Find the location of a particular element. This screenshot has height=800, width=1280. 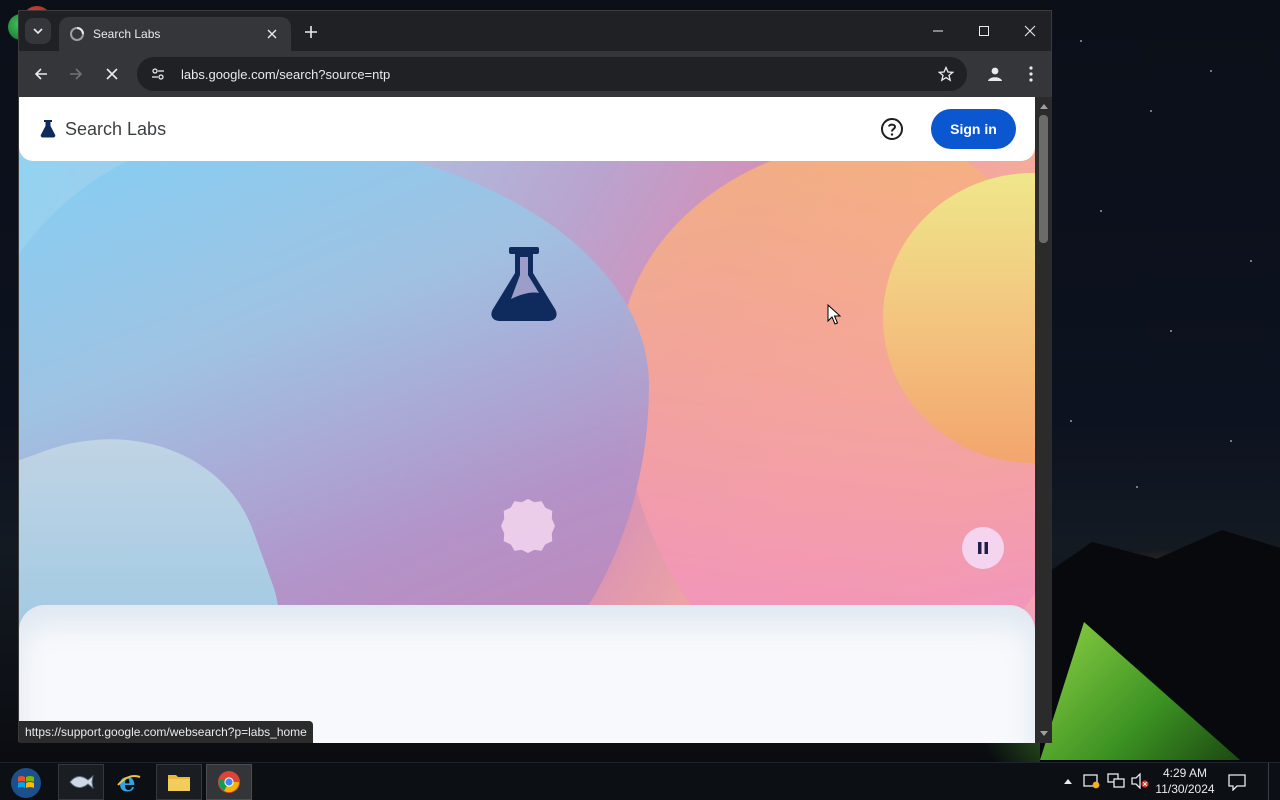

windows-start-icon is located at coordinates (26, 783).